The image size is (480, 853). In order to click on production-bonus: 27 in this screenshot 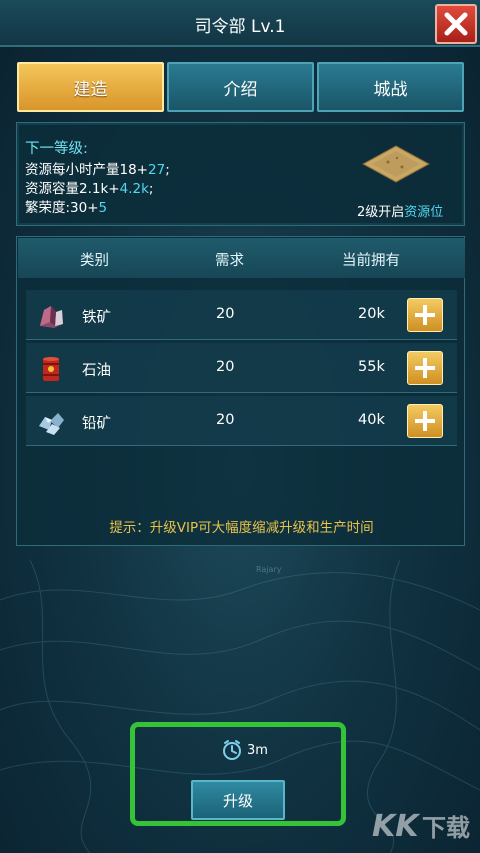, I will do `click(157, 170)`.